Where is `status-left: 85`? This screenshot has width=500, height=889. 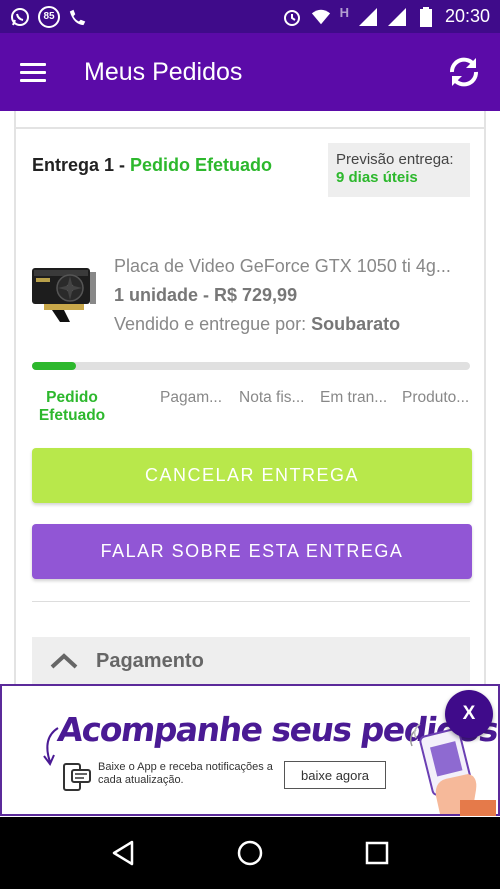
status-left: 85 is located at coordinates (49, 16).